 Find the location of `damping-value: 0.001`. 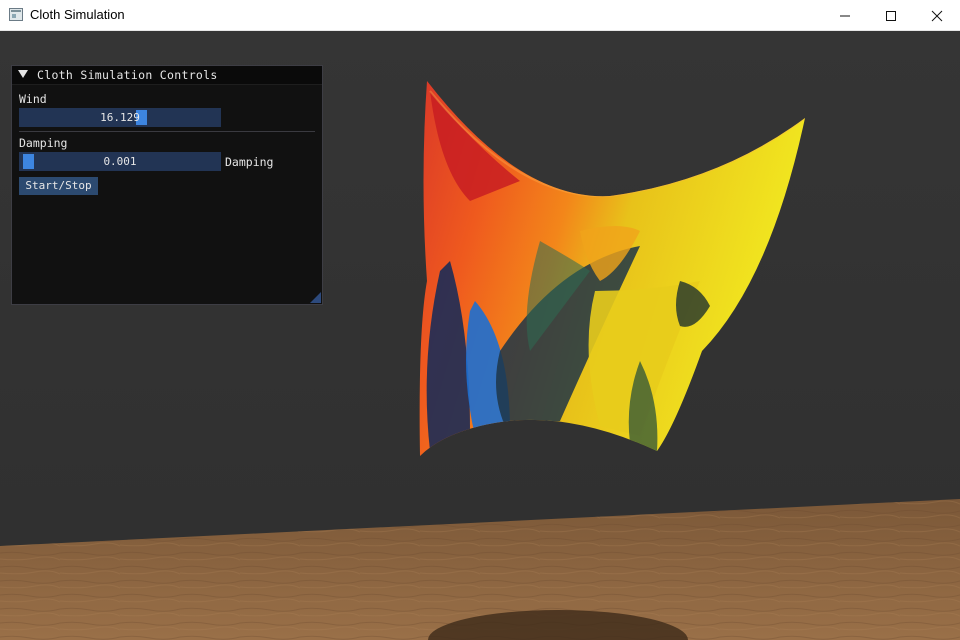

damping-value: 0.001 is located at coordinates (120, 161).